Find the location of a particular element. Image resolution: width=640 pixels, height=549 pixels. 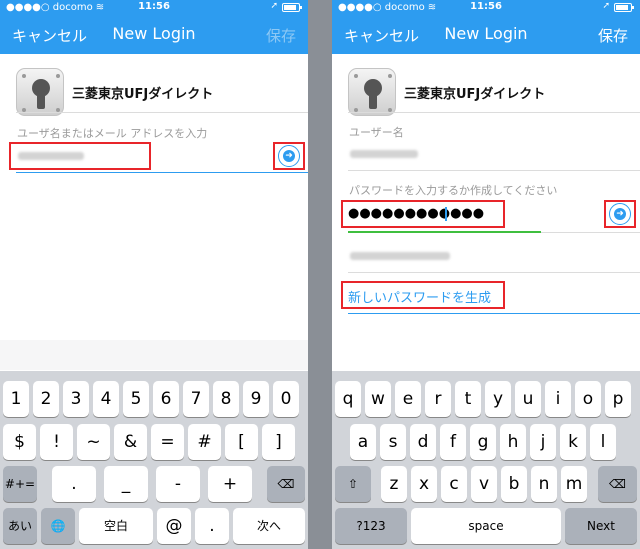

key: 8 is located at coordinates (226, 399).